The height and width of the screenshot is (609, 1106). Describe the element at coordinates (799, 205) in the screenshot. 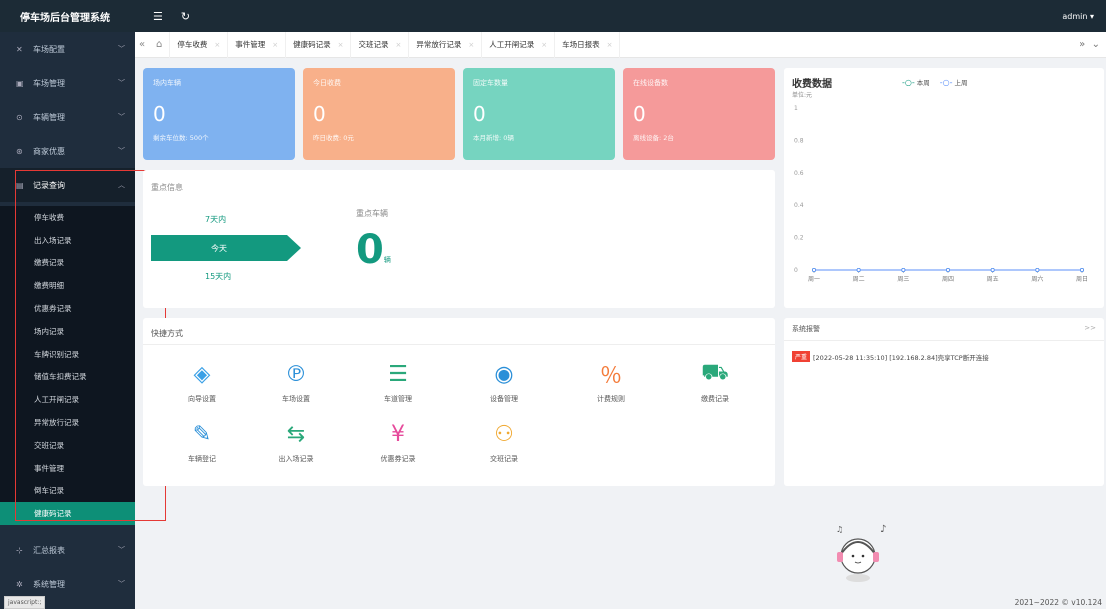

I see `y-tick-label: 0.4` at that location.